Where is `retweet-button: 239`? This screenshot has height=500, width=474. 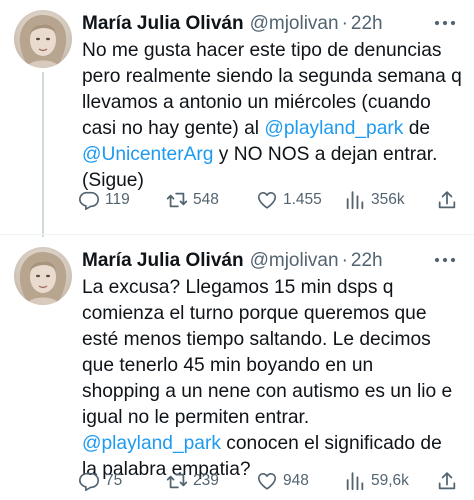 retweet-button: 239 is located at coordinates (192, 481).